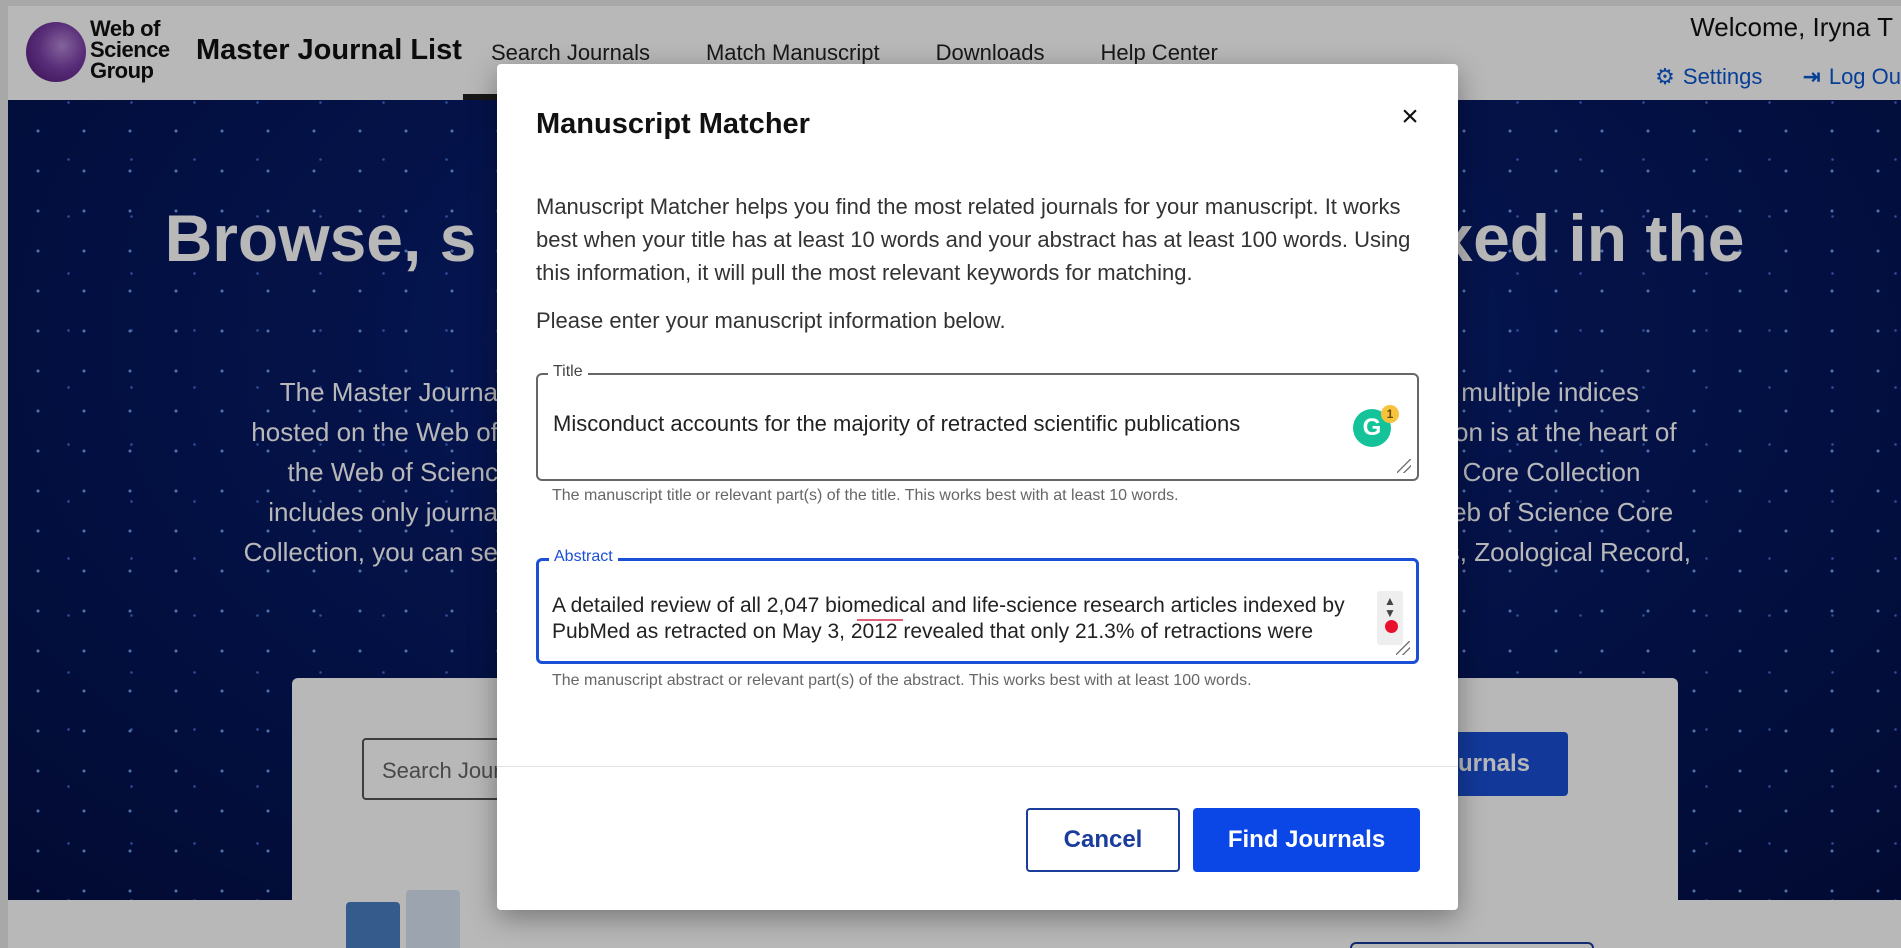 Image resolution: width=1901 pixels, height=948 pixels. What do you see at coordinates (1390, 414) in the screenshot?
I see `grammarly-count-badge: 1` at bounding box center [1390, 414].